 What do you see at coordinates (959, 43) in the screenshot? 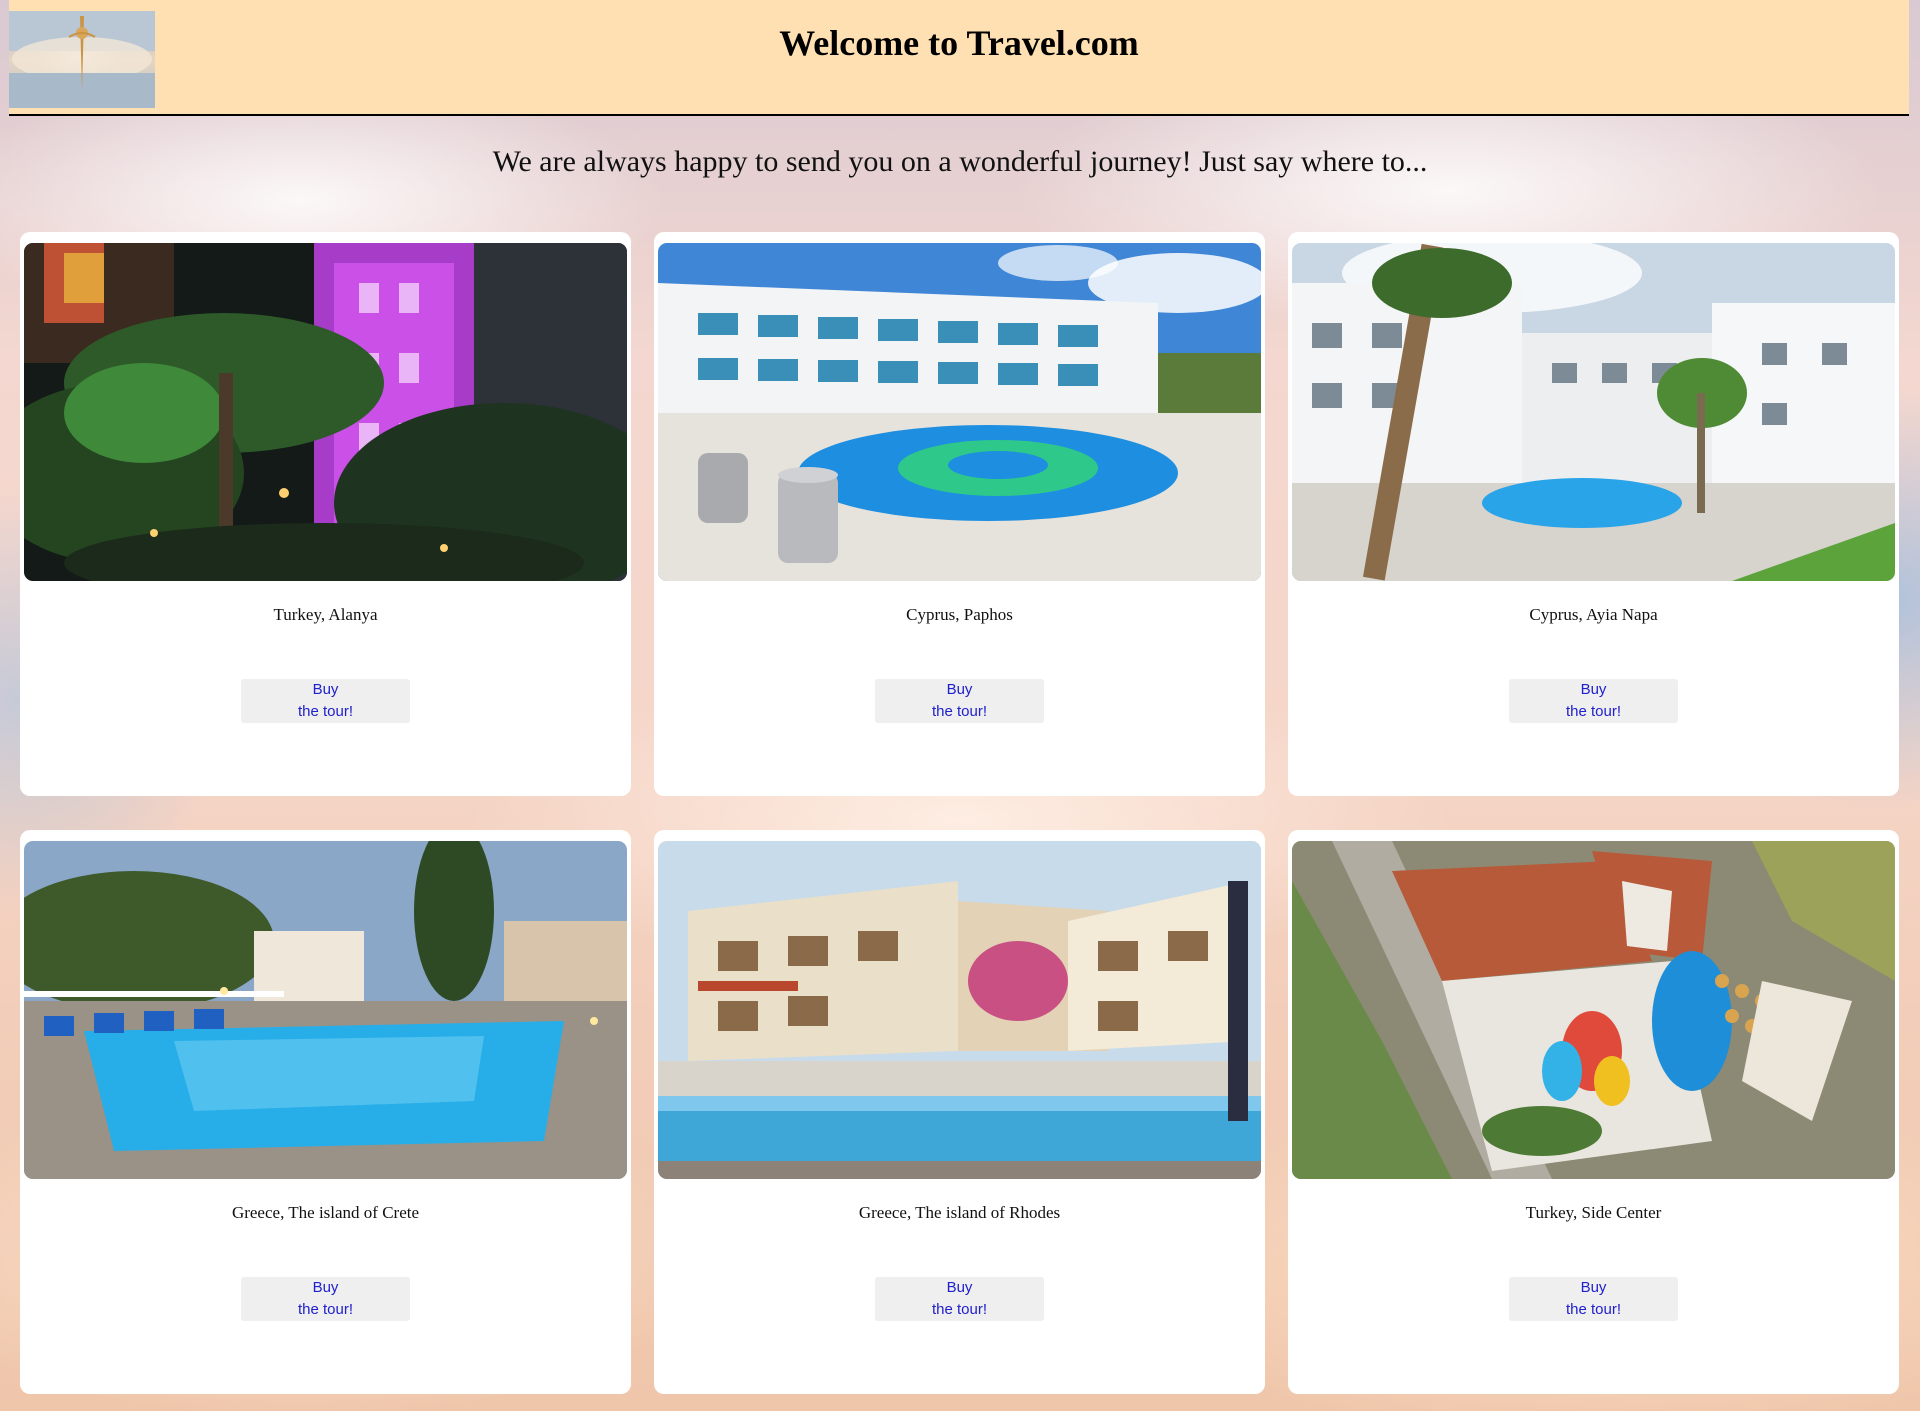
I see `site-title: Welcome to Travel.com` at bounding box center [959, 43].